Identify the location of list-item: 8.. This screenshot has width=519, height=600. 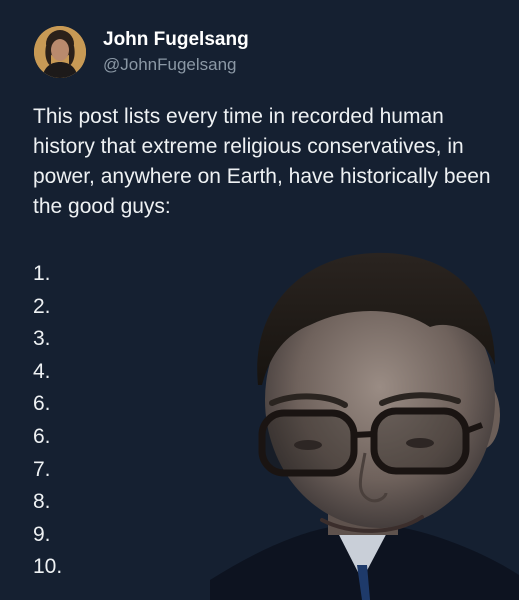
(42, 502).